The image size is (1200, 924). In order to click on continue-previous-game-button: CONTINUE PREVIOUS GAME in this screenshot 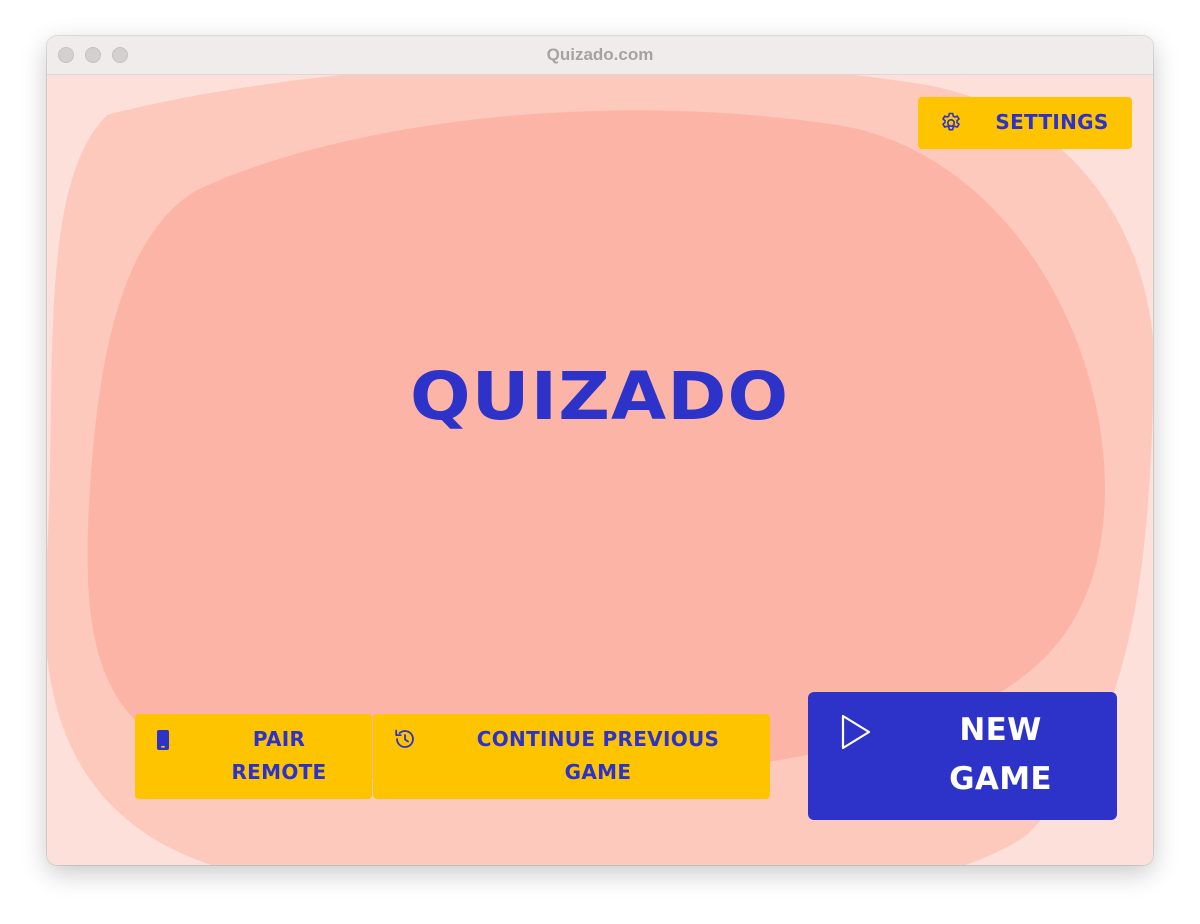, I will do `click(571, 756)`.